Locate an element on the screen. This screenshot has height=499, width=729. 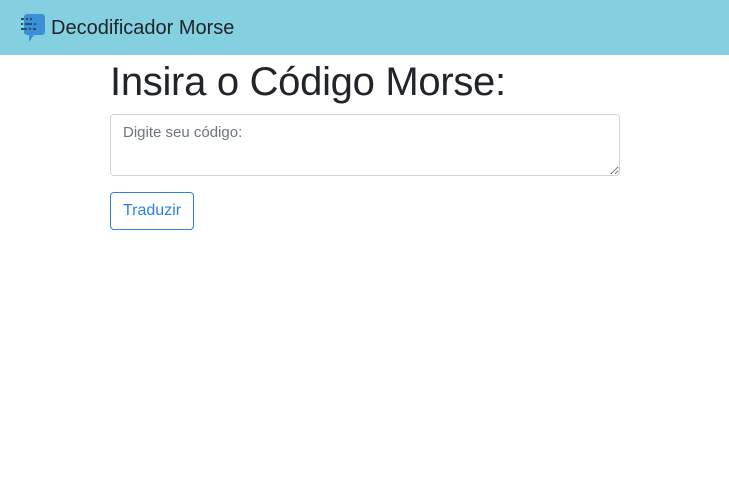
navbar: Decodificador Morse is located at coordinates (364, 27).